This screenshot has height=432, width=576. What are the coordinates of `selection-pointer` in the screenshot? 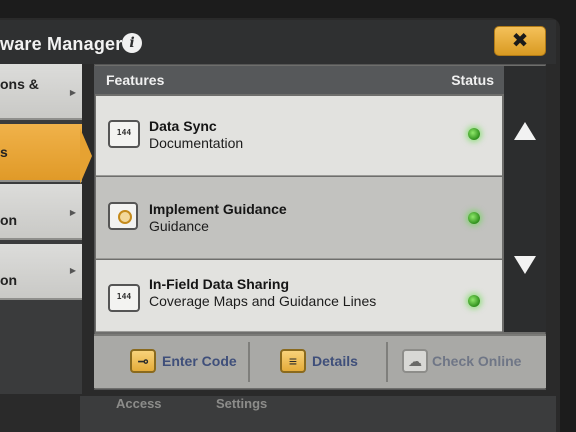 It's located at (86, 156).